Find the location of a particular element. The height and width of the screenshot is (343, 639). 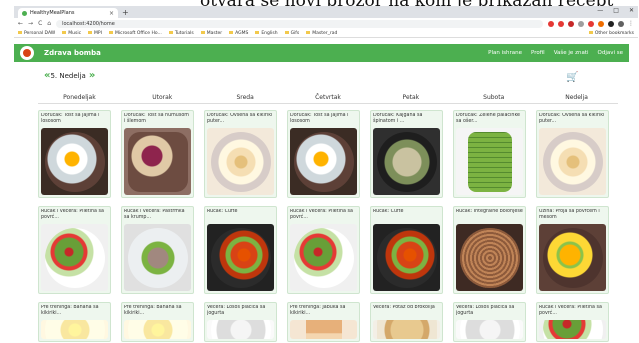

meal-title: Doručak: Tost sa humusom i šlemom is located at coordinates (156, 118).